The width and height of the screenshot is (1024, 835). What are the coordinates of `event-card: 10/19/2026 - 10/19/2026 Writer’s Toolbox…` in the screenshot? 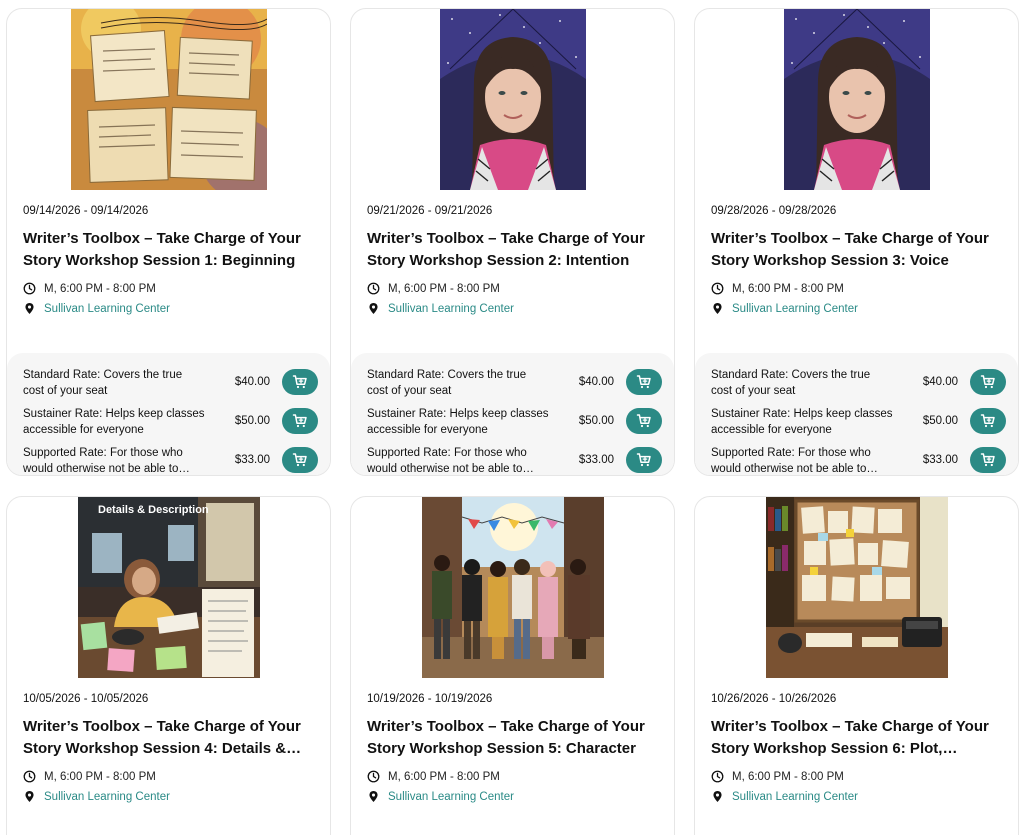 It's located at (512, 665).